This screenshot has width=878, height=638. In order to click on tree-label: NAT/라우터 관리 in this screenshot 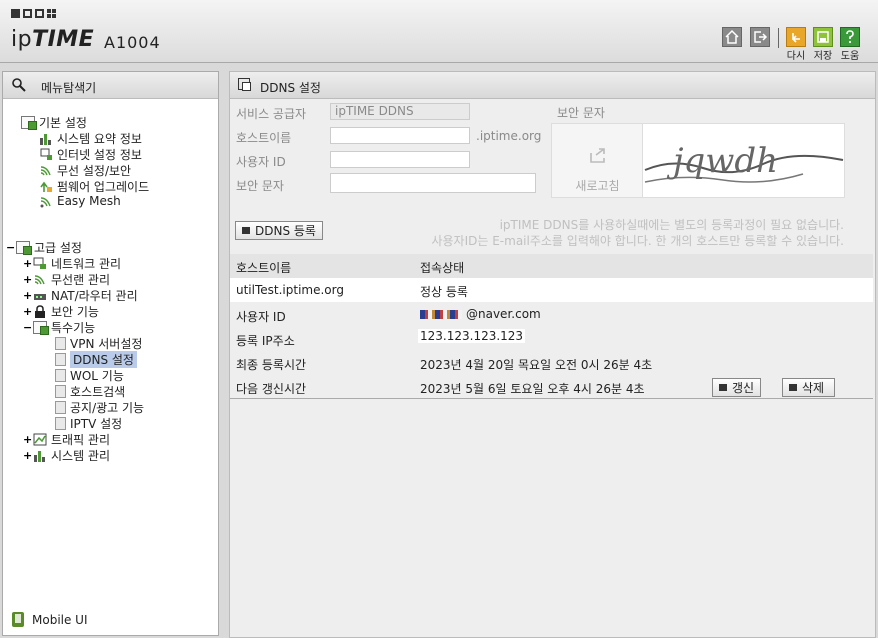, I will do `click(94, 296)`.